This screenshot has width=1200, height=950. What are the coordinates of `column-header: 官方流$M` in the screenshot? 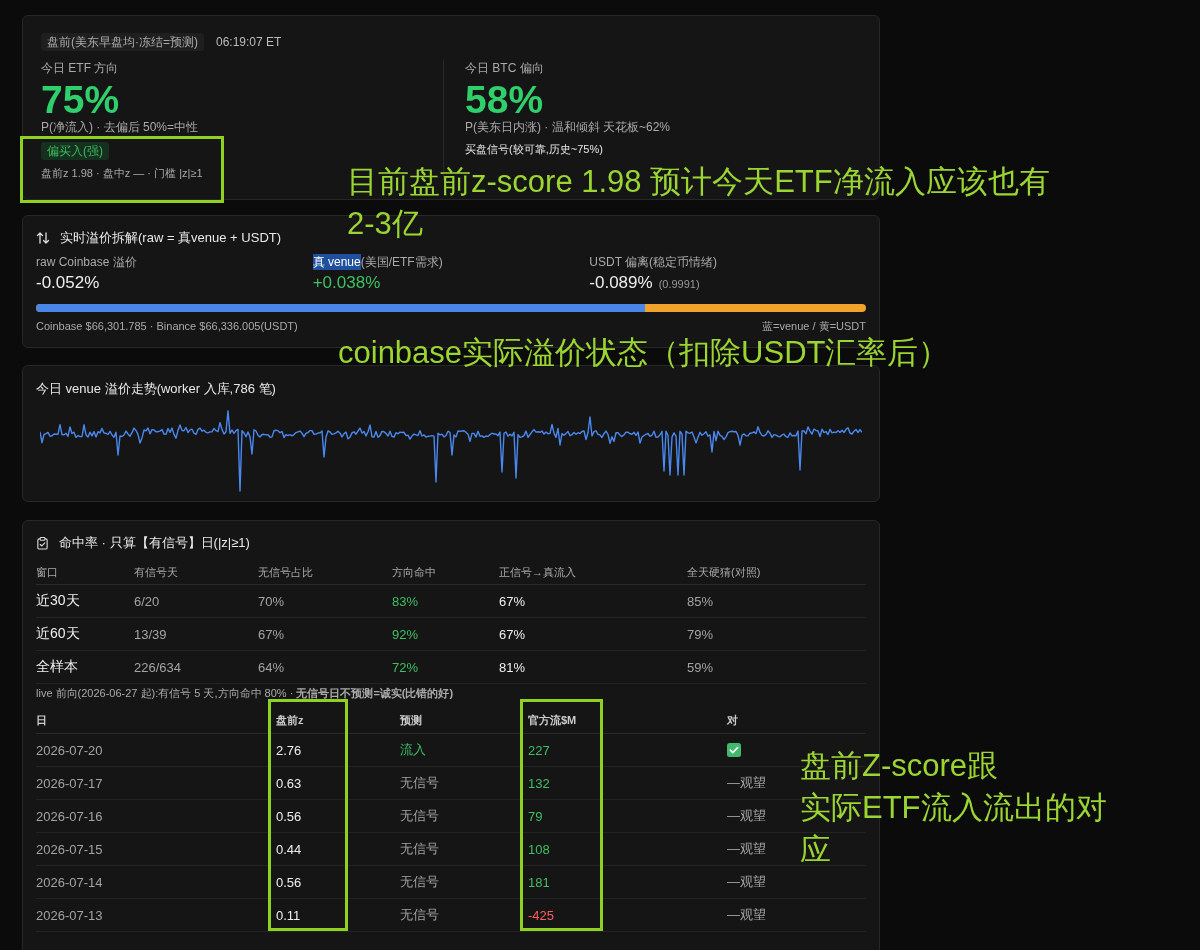 It's located at (553, 720).